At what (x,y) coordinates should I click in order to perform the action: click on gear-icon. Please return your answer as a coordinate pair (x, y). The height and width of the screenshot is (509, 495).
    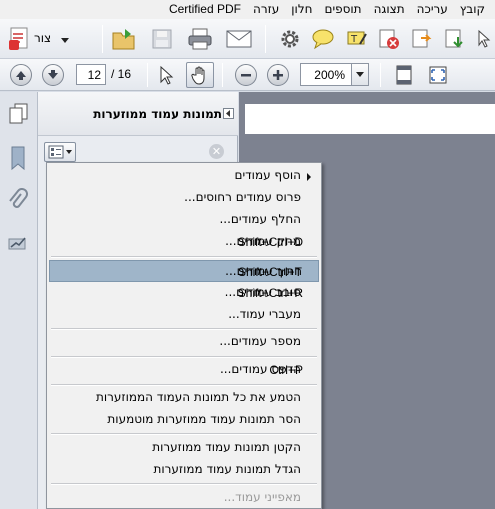
    Looking at the image, I should click on (290, 39).